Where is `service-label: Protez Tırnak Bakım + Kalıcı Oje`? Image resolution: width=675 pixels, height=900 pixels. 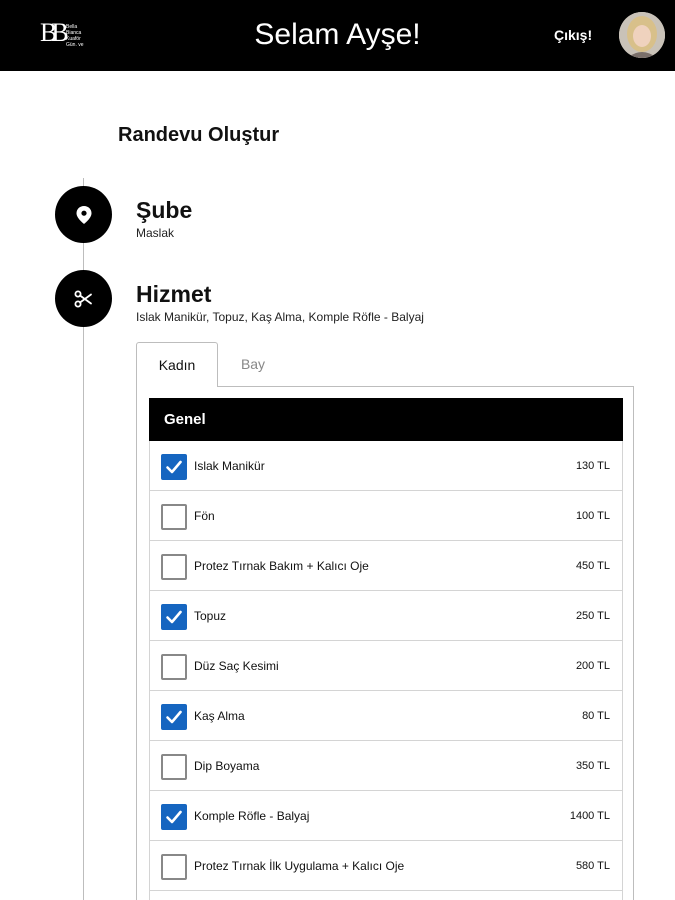
service-label: Protez Tırnak Bakım + Kalıcı Oje is located at coordinates (281, 566).